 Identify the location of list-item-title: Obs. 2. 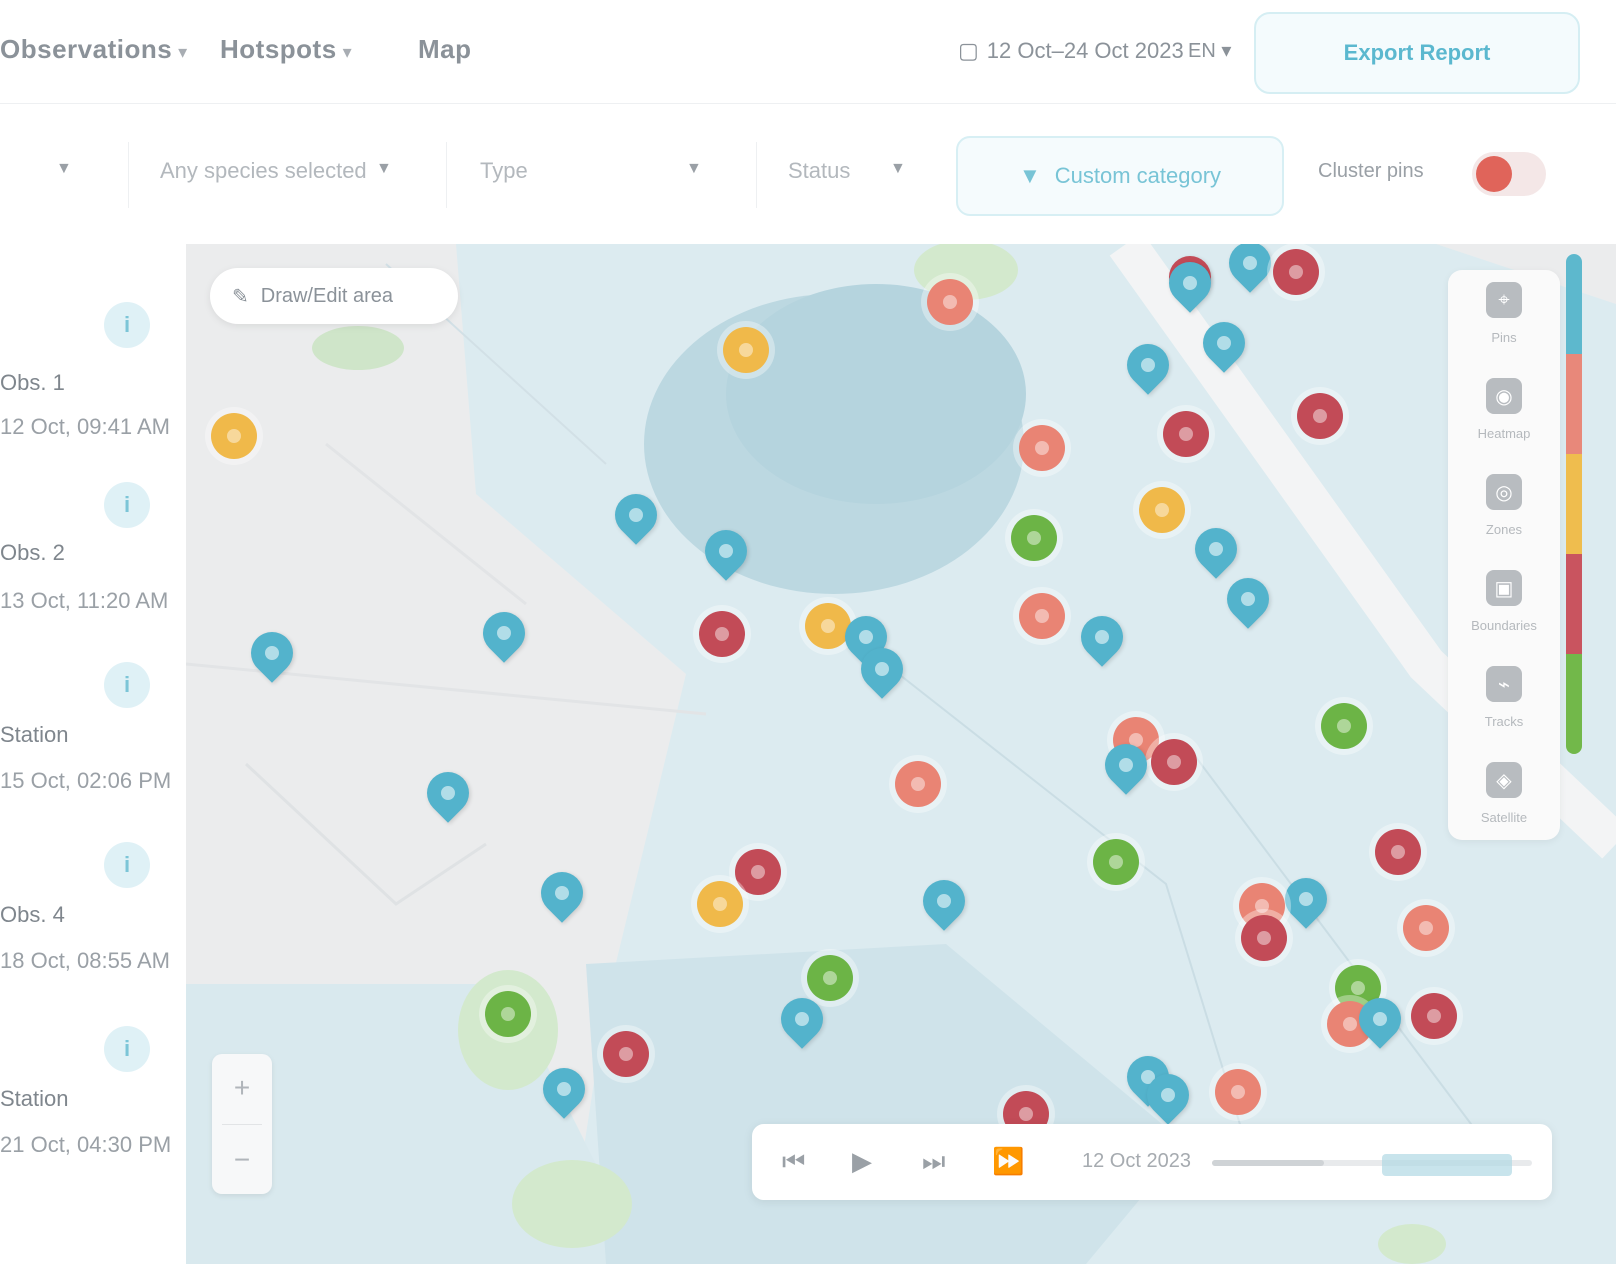
(32, 552).